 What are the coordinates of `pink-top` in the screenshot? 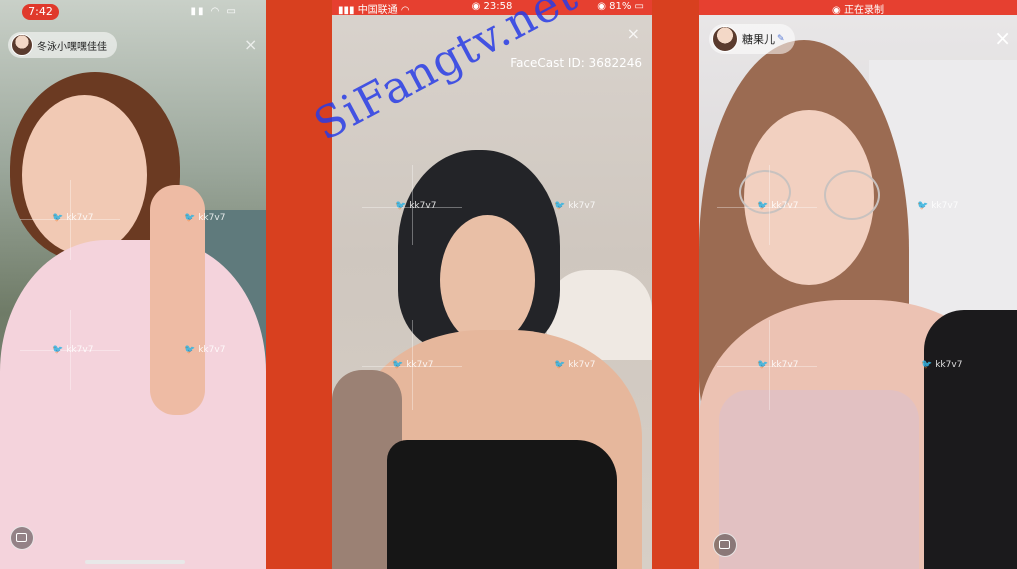 It's located at (819, 479).